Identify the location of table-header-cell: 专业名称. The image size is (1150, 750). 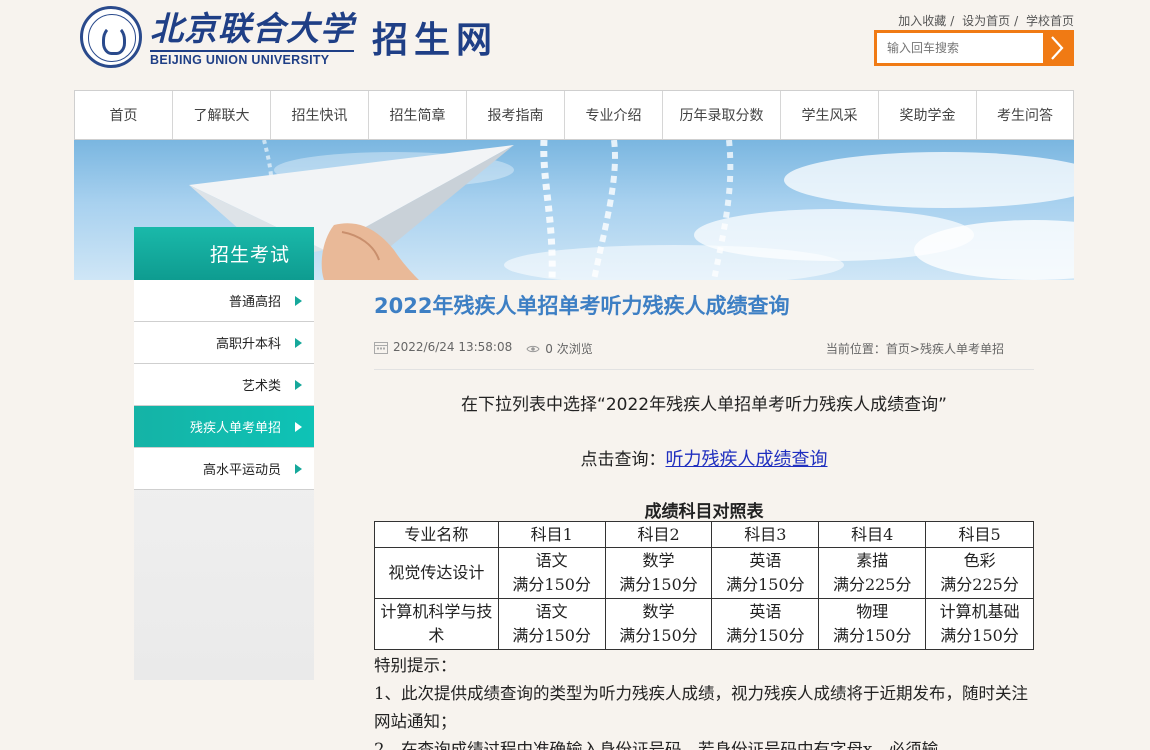
(436, 534).